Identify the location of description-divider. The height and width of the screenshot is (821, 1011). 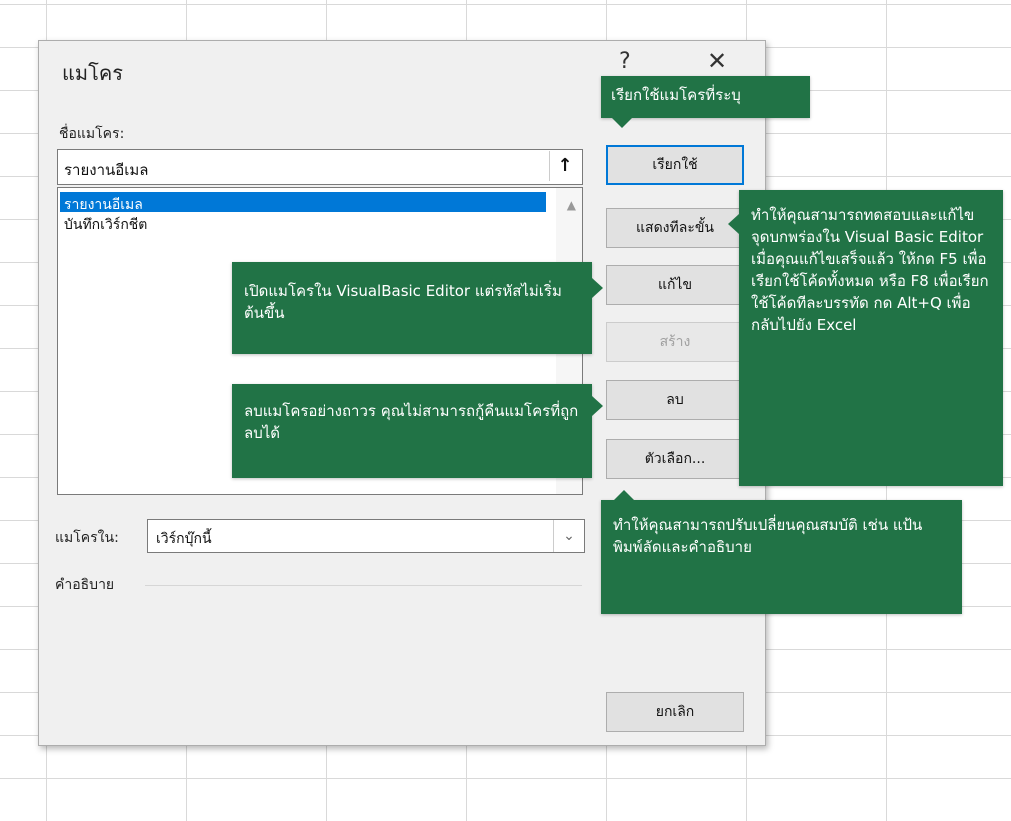
(363, 585).